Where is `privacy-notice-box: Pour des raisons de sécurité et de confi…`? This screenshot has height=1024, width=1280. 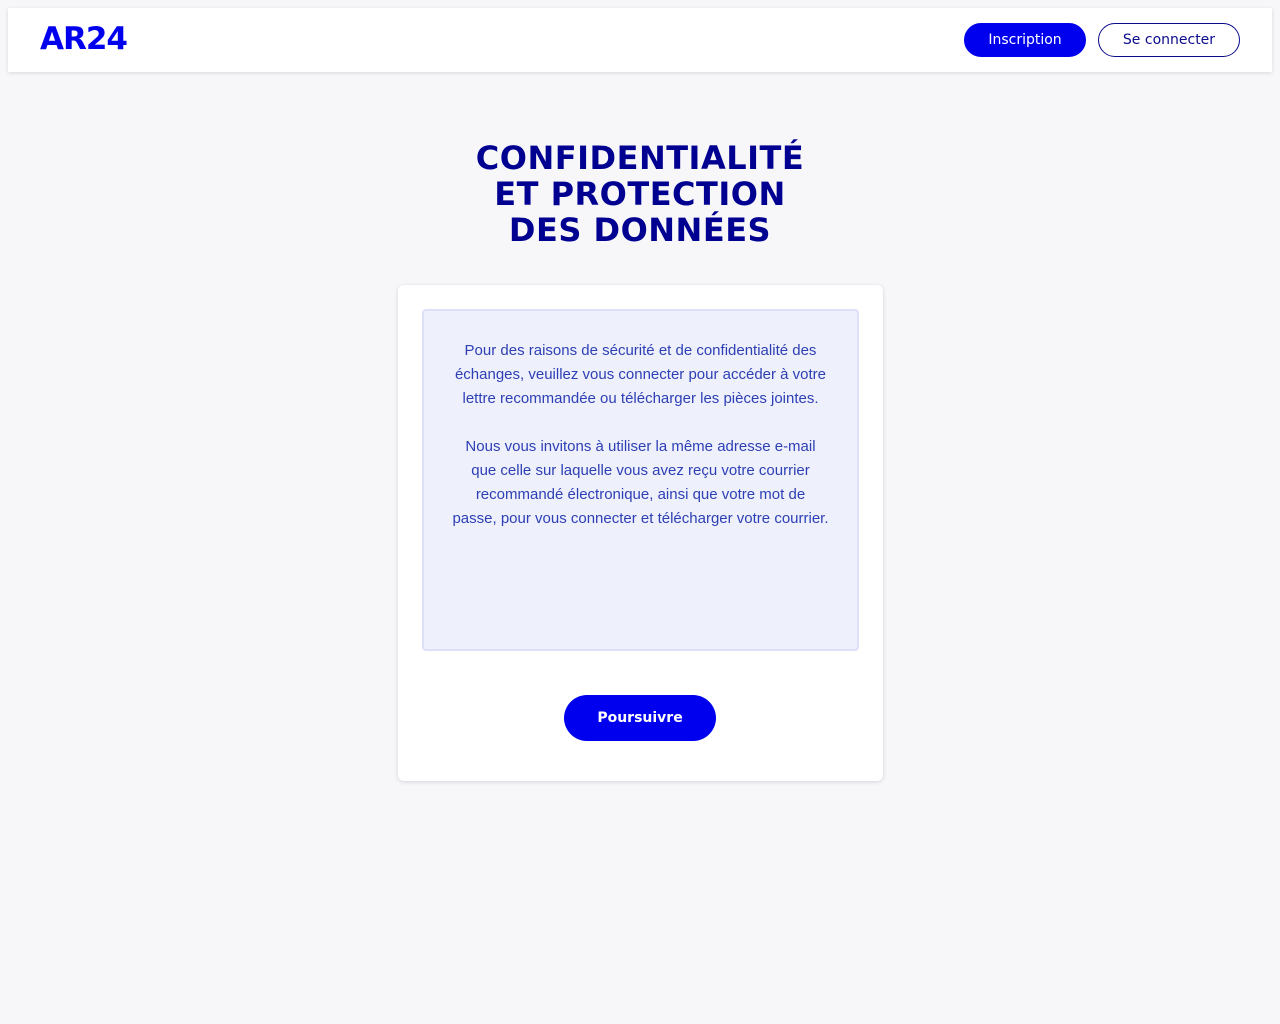
privacy-notice-box: Pour des raisons de sécurité et de confi… is located at coordinates (640, 480).